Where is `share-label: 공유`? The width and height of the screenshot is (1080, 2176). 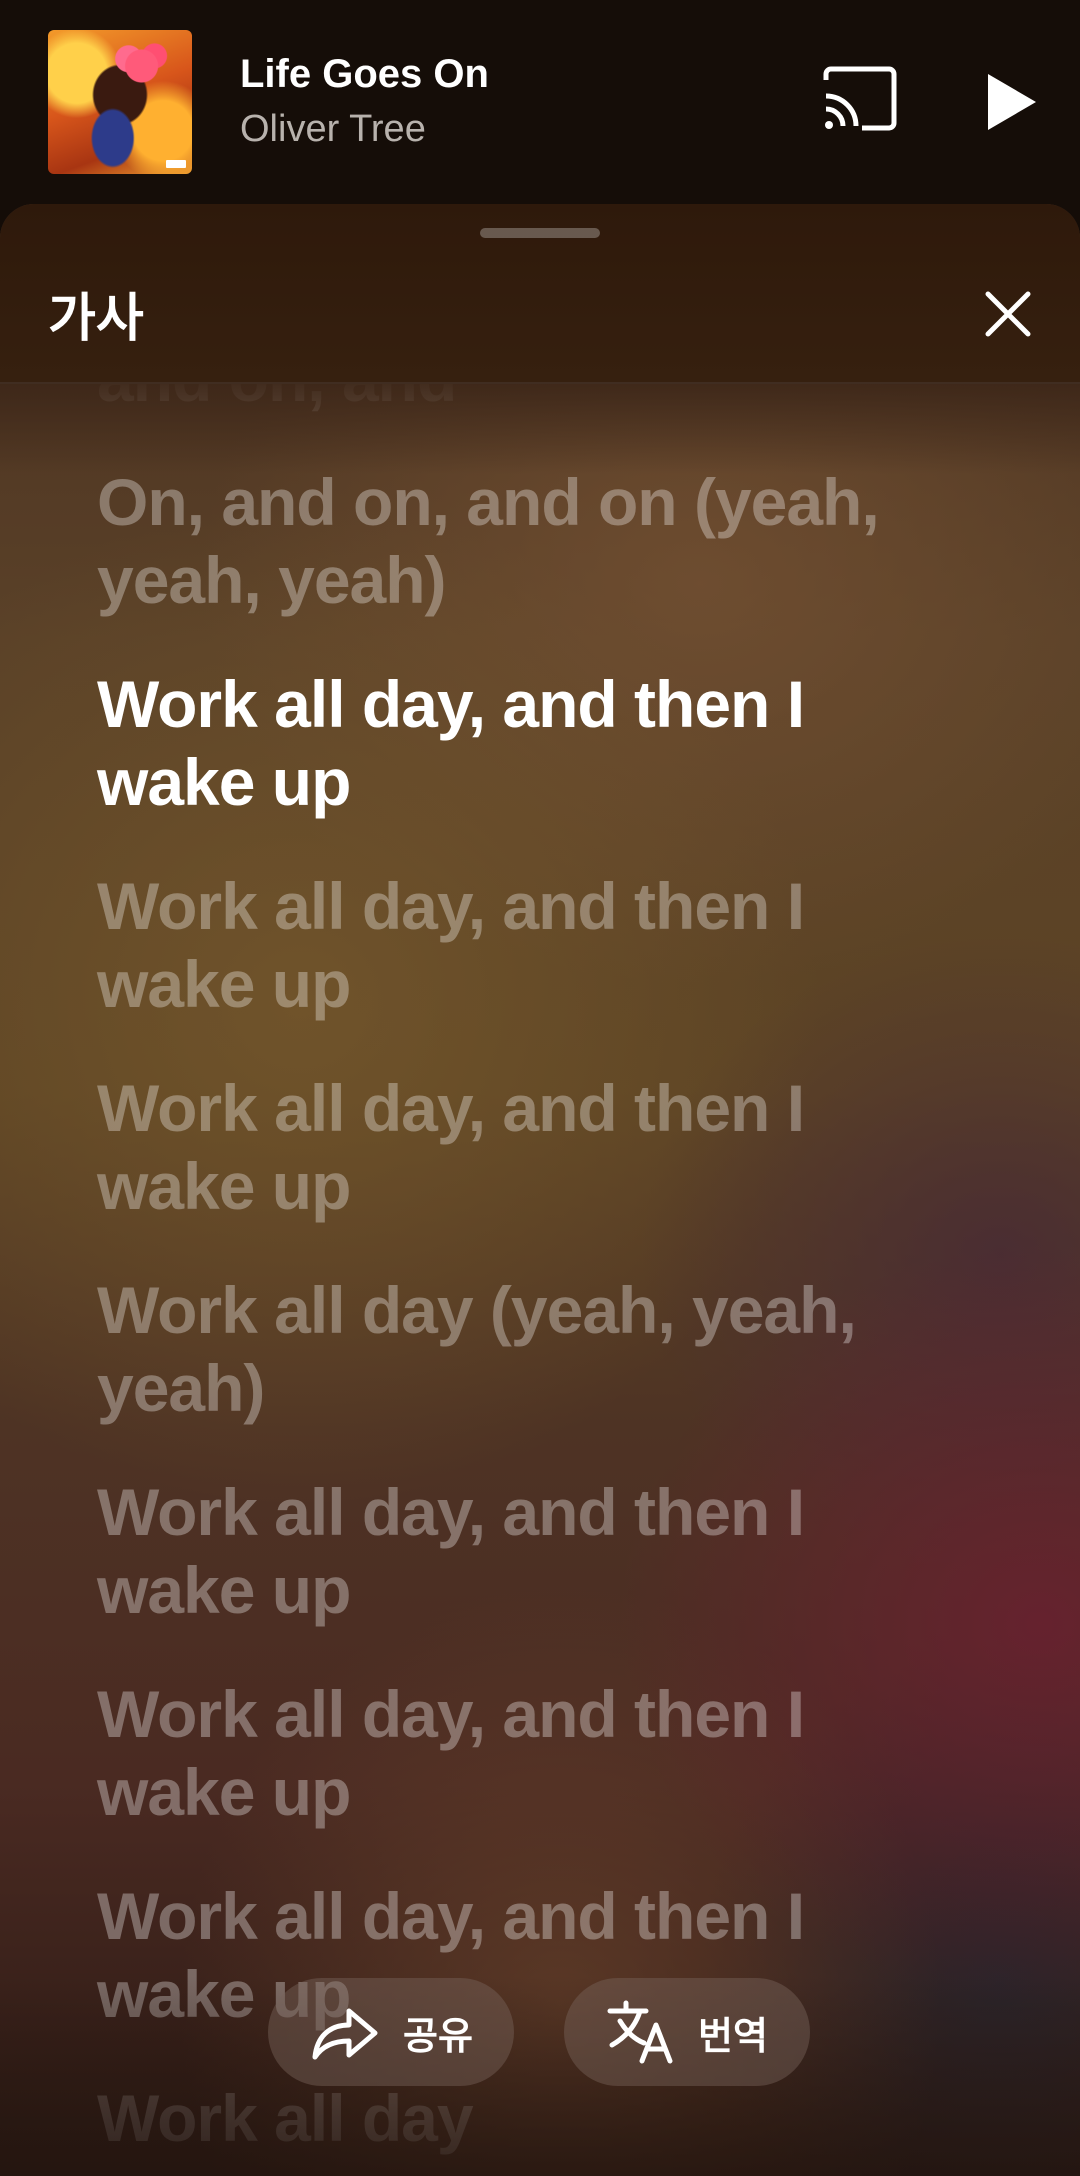 share-label: 공유 is located at coordinates (438, 2035).